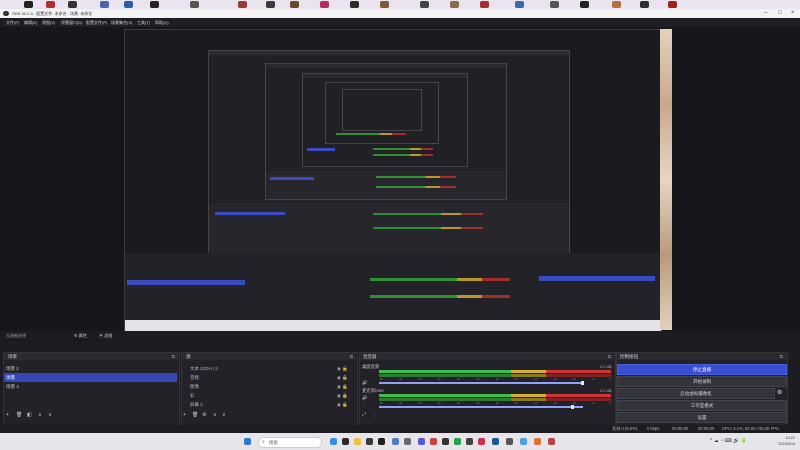 This screenshot has height=450, width=800. What do you see at coordinates (72, 23) in the screenshot?
I see `menu-docks: 停靠窗口(D)` at bounding box center [72, 23].